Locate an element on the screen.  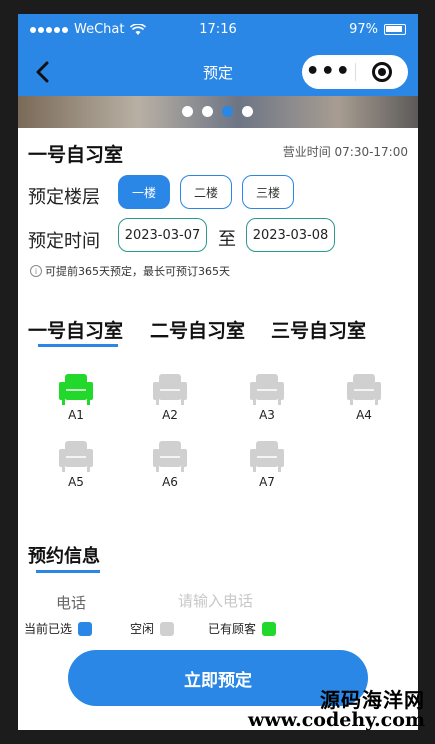
mini-program-capsule: ••• is located at coordinates (355, 72).